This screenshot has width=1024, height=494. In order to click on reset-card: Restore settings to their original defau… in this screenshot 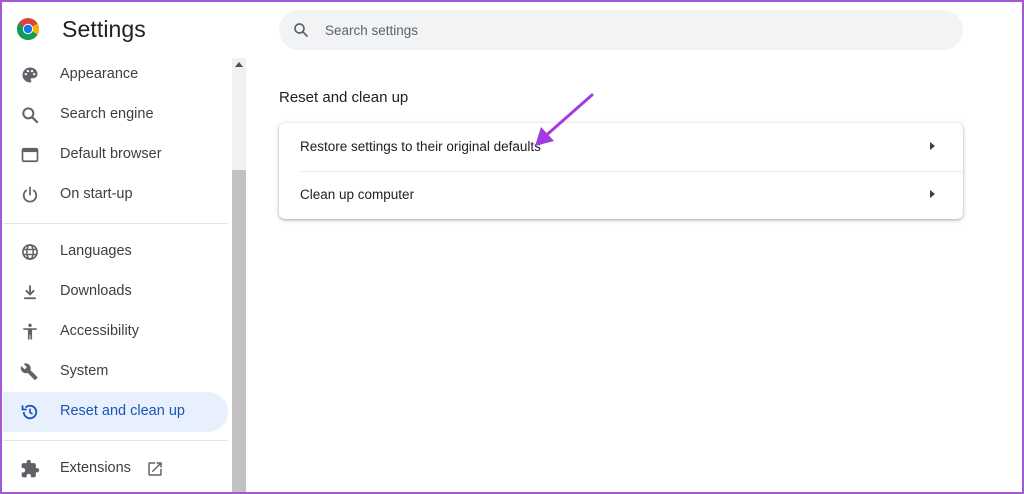, I will do `click(621, 171)`.